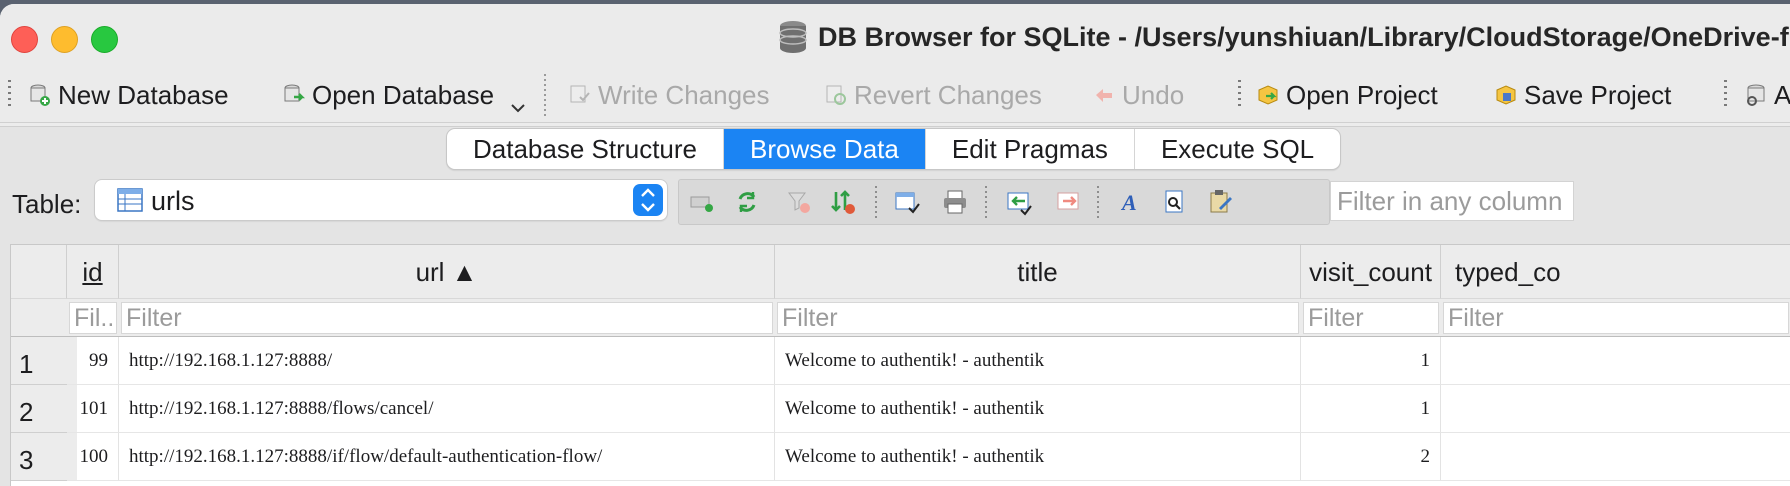 The image size is (1790, 486). What do you see at coordinates (1268, 95) in the screenshot?
I see `open-project-icon` at bounding box center [1268, 95].